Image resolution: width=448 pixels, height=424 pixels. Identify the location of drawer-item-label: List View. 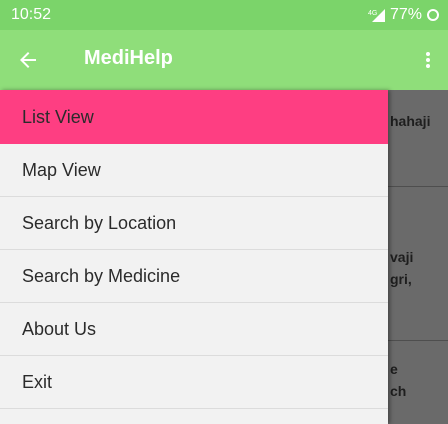
(58, 116).